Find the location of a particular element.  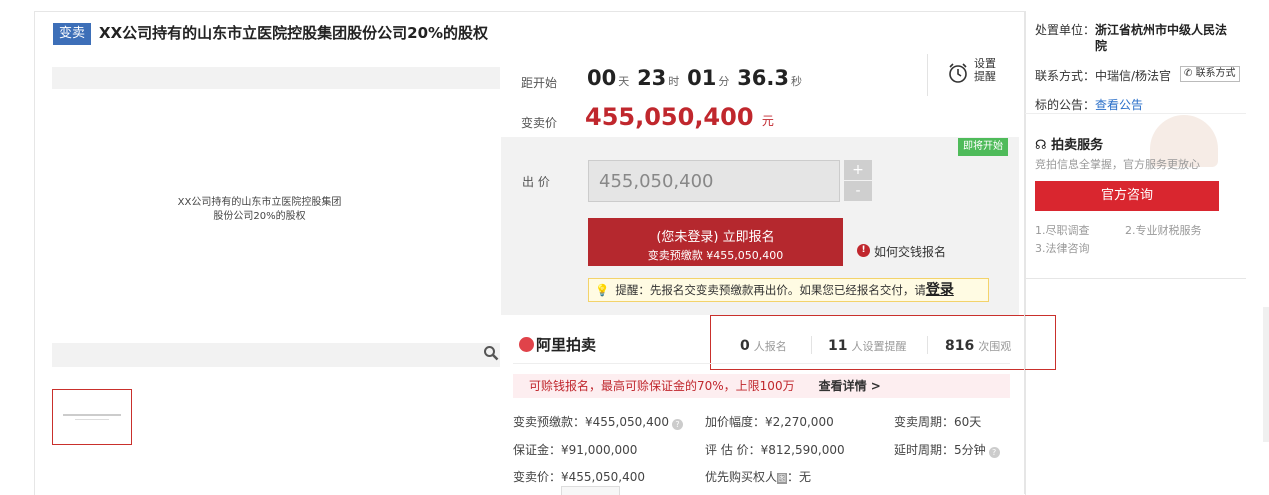

bid-input: 455,050,400 is located at coordinates (714, 181).